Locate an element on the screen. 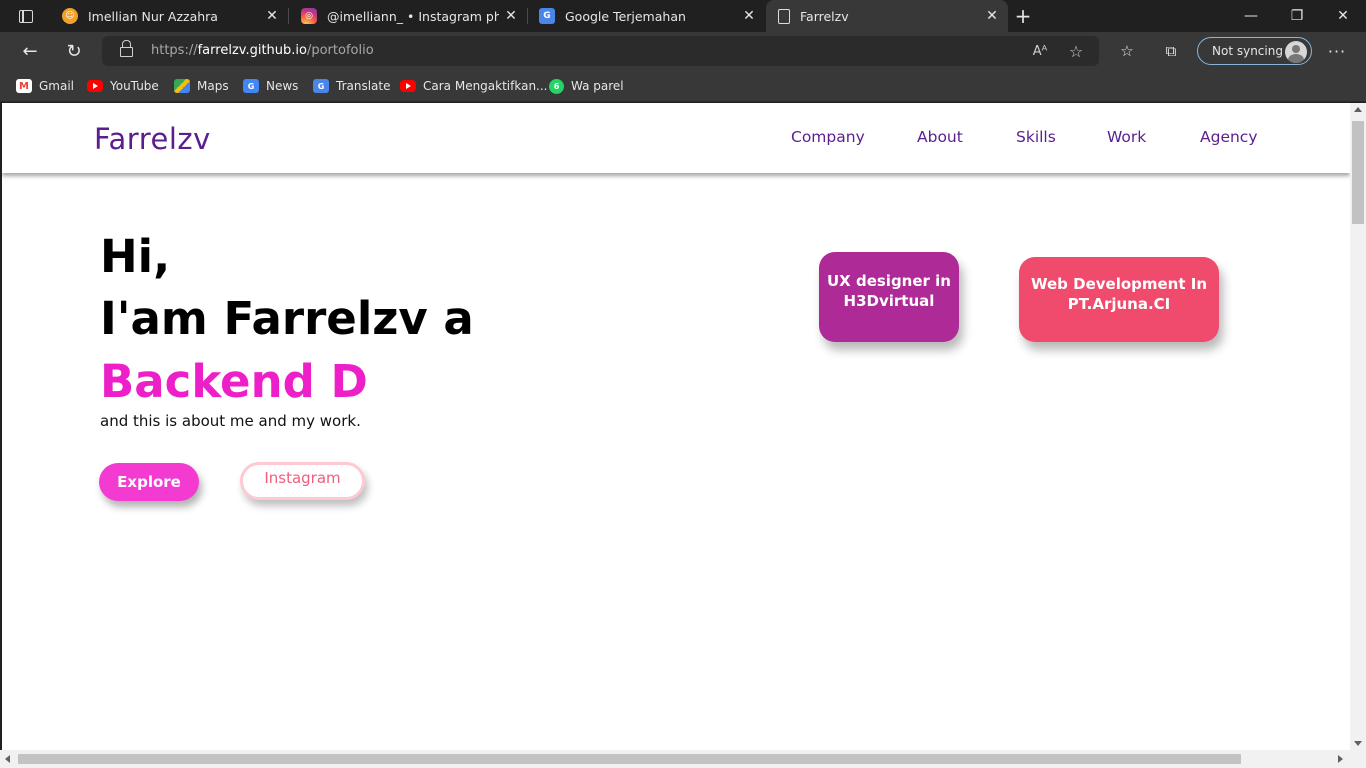 The width and height of the screenshot is (1366, 768). vertical-scrollbar is located at coordinates (1358, 426).